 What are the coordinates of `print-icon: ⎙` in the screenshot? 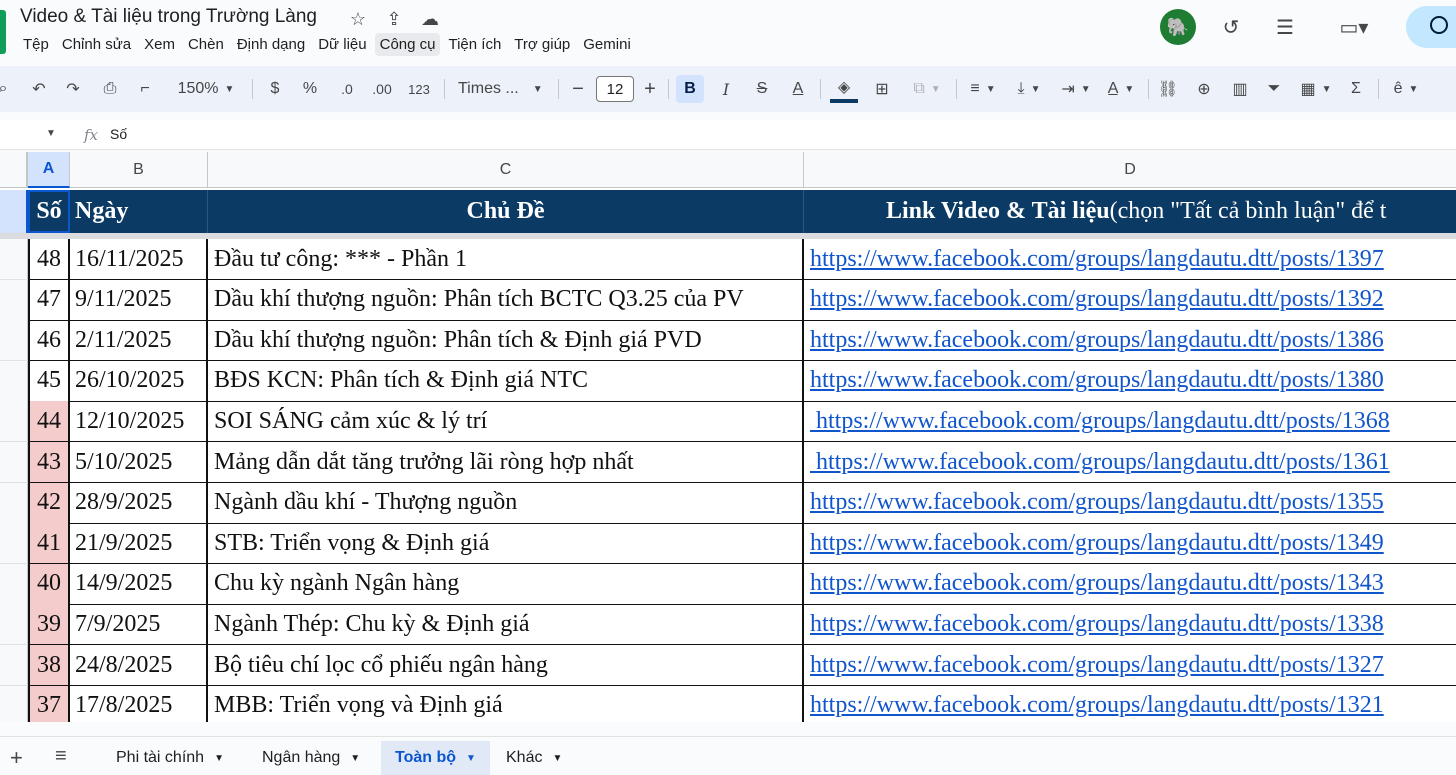 It's located at (110, 89).